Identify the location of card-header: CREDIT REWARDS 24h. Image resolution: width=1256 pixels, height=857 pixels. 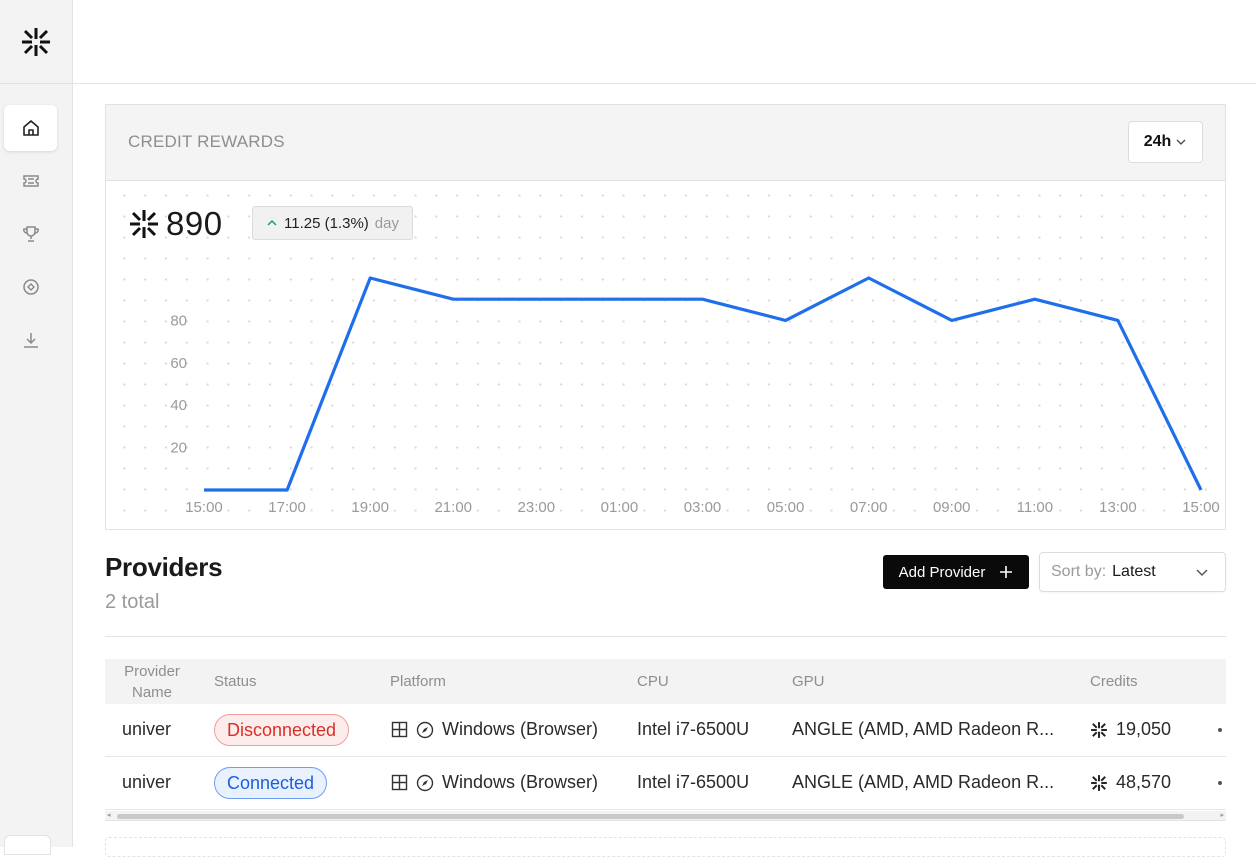
(665, 143).